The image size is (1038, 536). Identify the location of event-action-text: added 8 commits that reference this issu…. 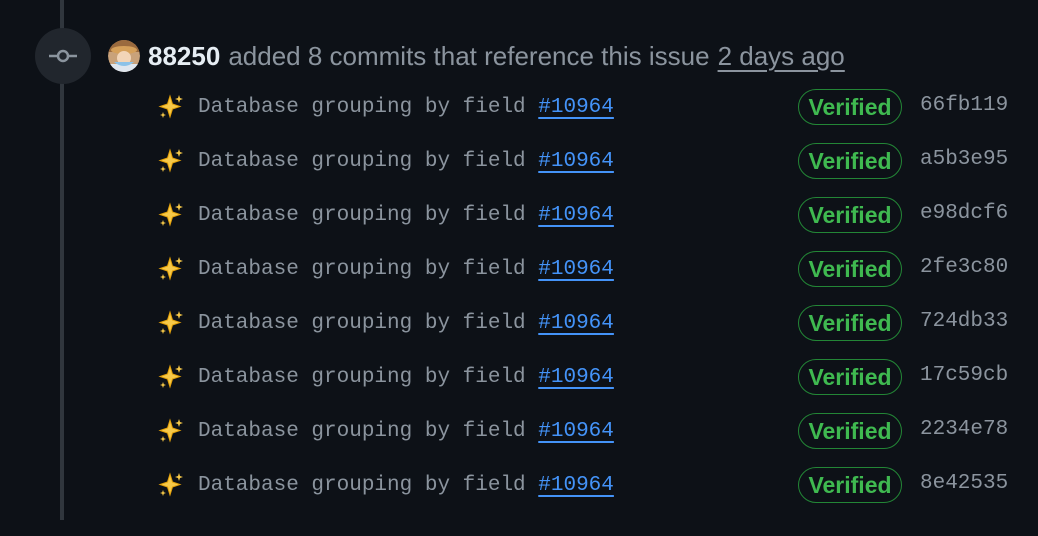
(469, 55).